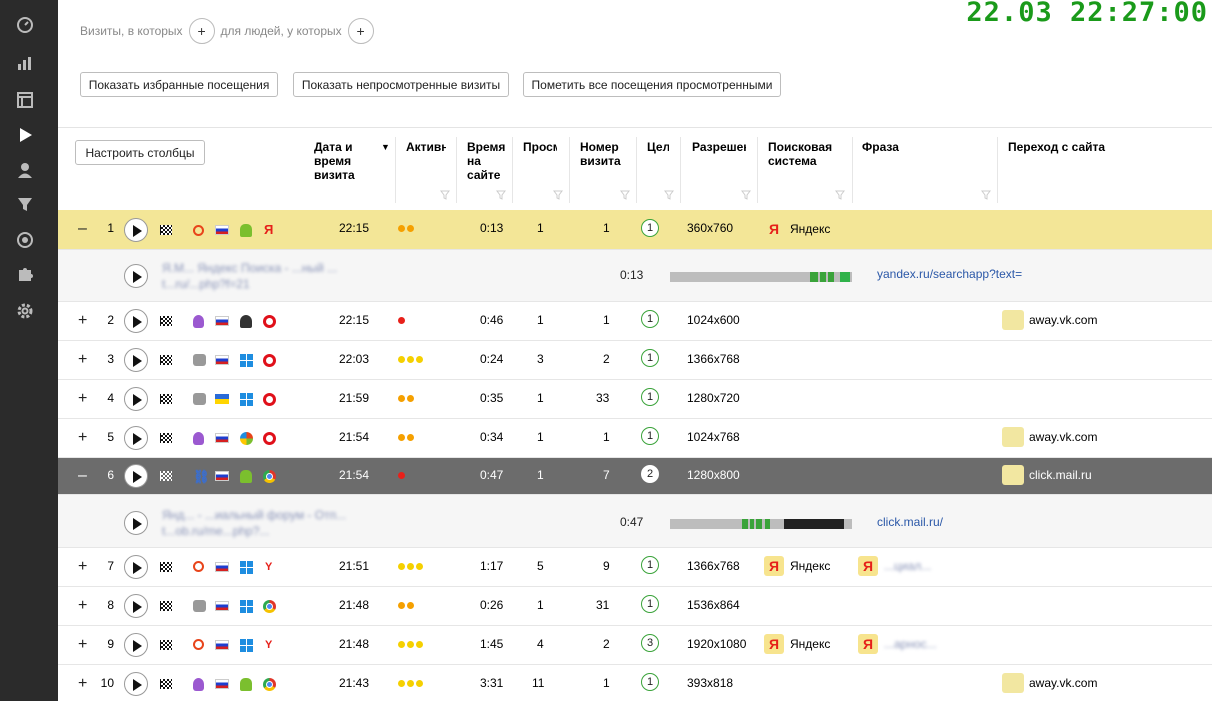 Image resolution: width=1212 pixels, height=701 pixels. Describe the element at coordinates (25, 274) in the screenshot. I see `puzzle-icon` at that location.